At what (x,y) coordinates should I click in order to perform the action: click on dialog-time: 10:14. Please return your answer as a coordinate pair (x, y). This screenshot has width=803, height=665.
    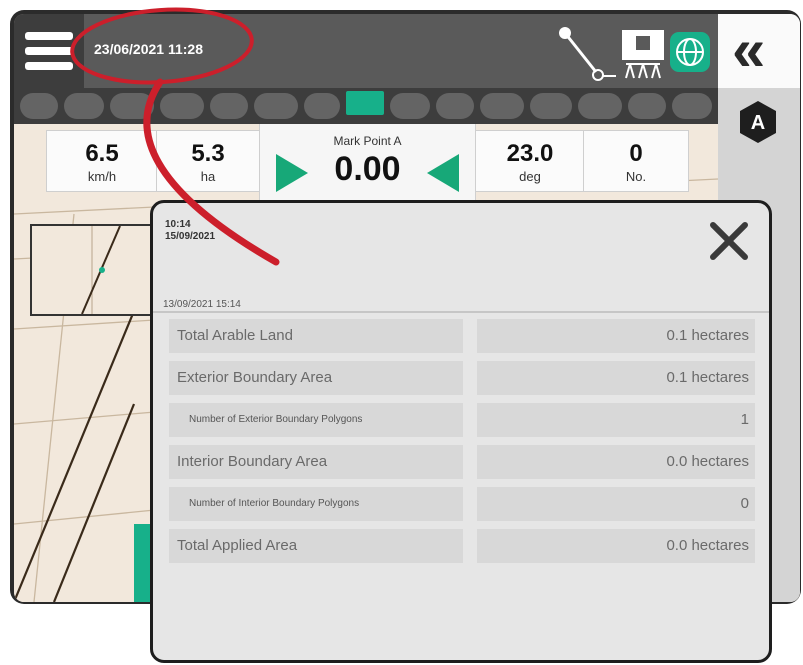
    Looking at the image, I should click on (178, 224).